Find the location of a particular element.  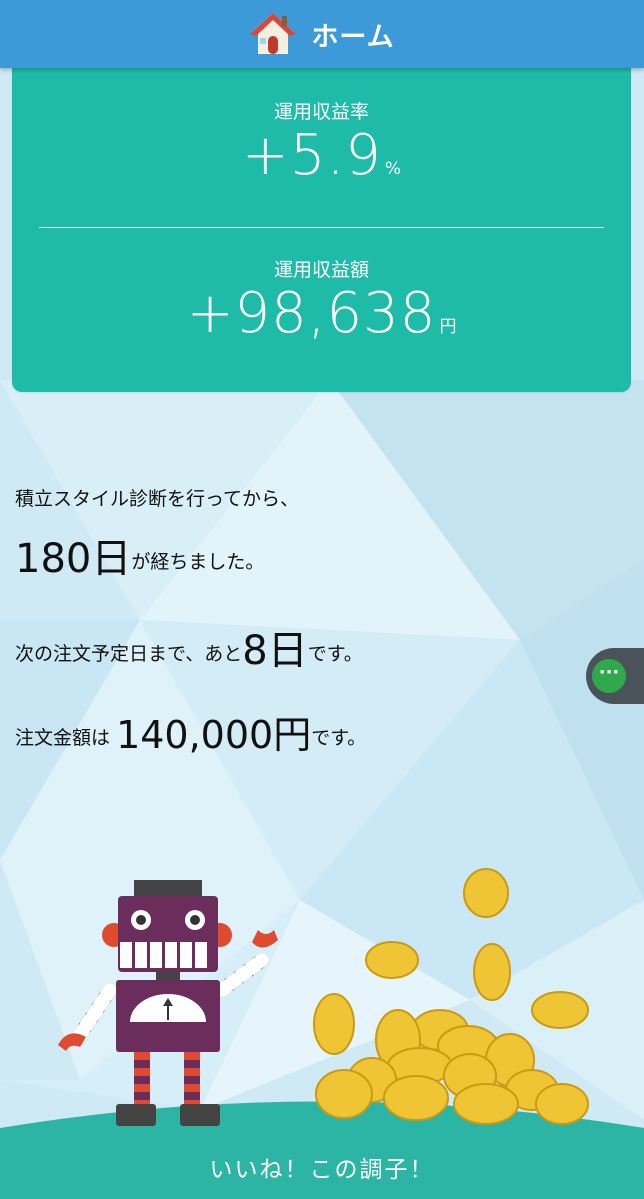

next-order-days-value: 8日 is located at coordinates (275, 651).